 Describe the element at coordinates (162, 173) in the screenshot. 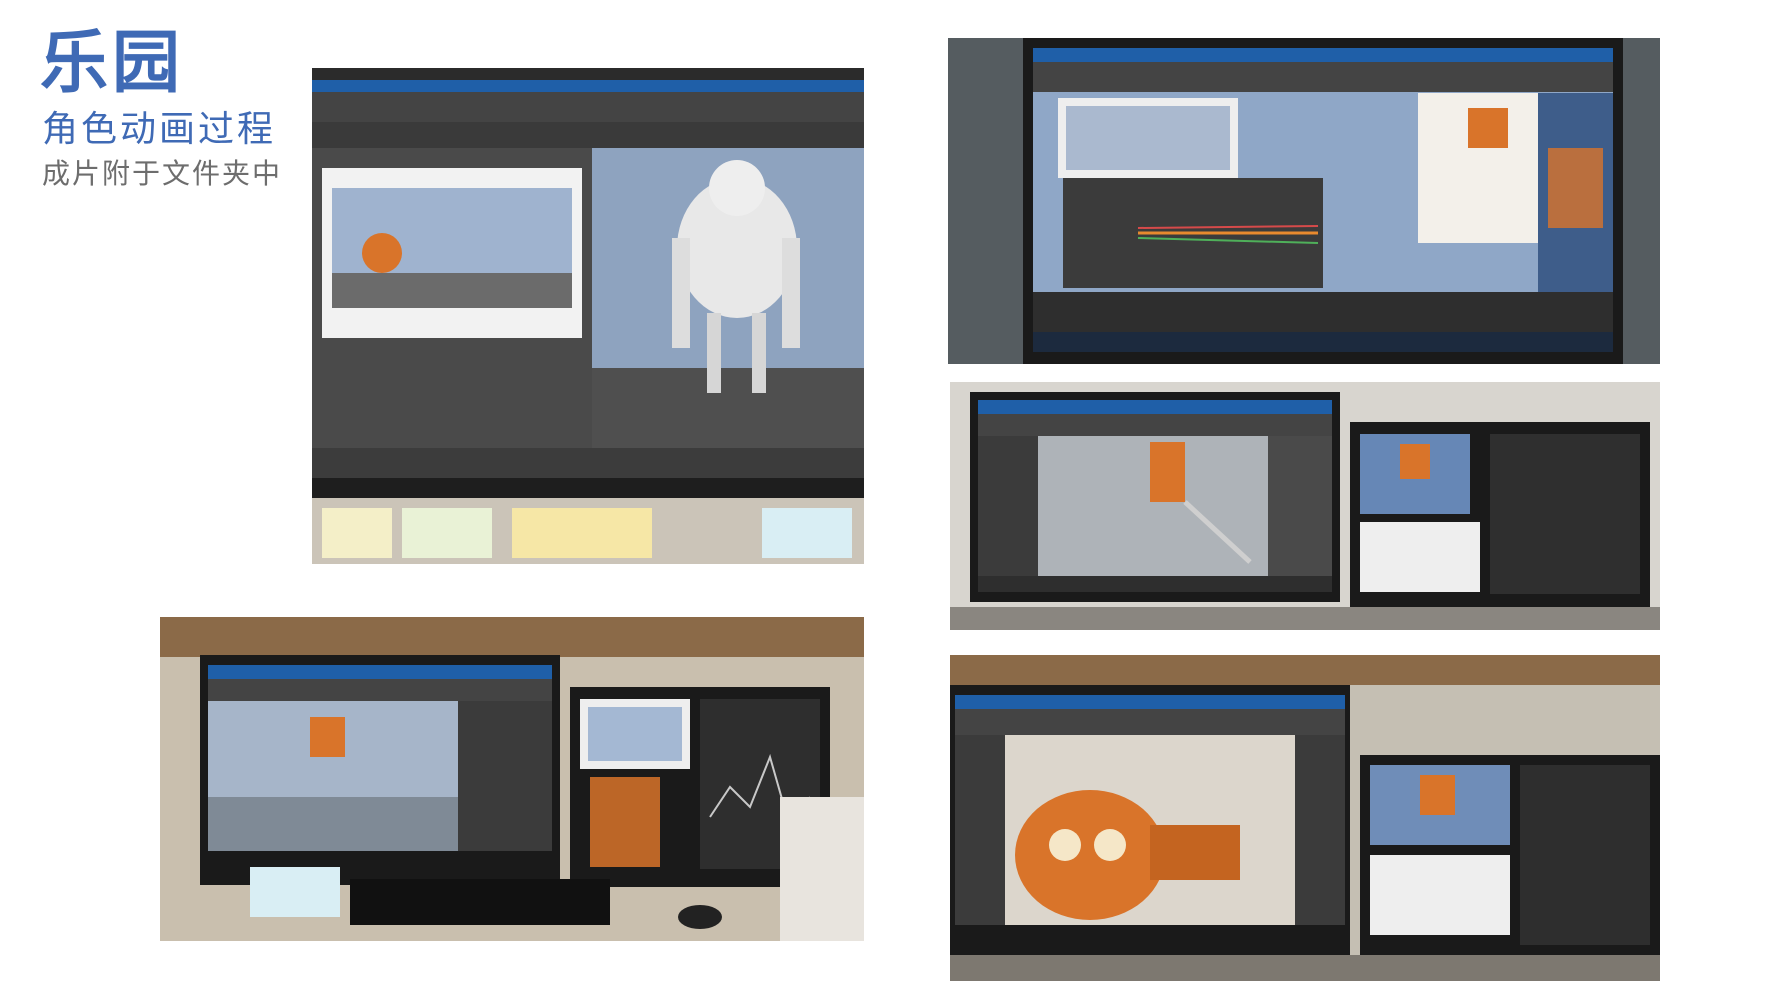

I see `page-note: 成片附于文件夹中` at that location.